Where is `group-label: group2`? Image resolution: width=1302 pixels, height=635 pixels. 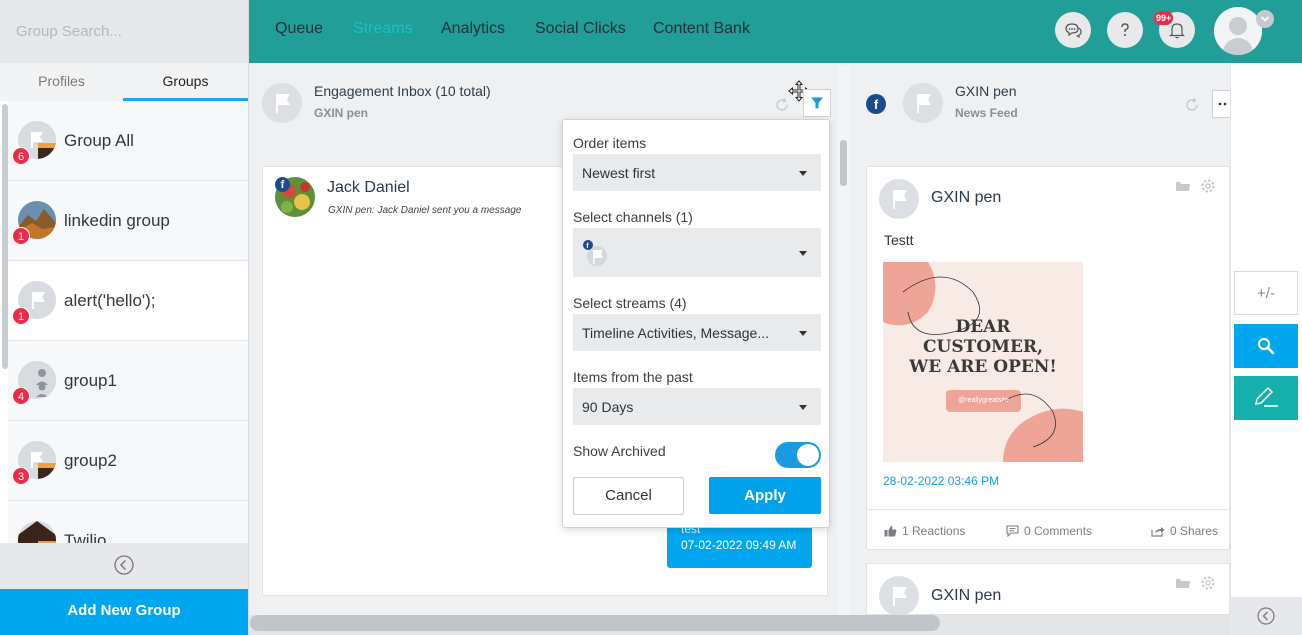
group-label: group2 is located at coordinates (90, 460).